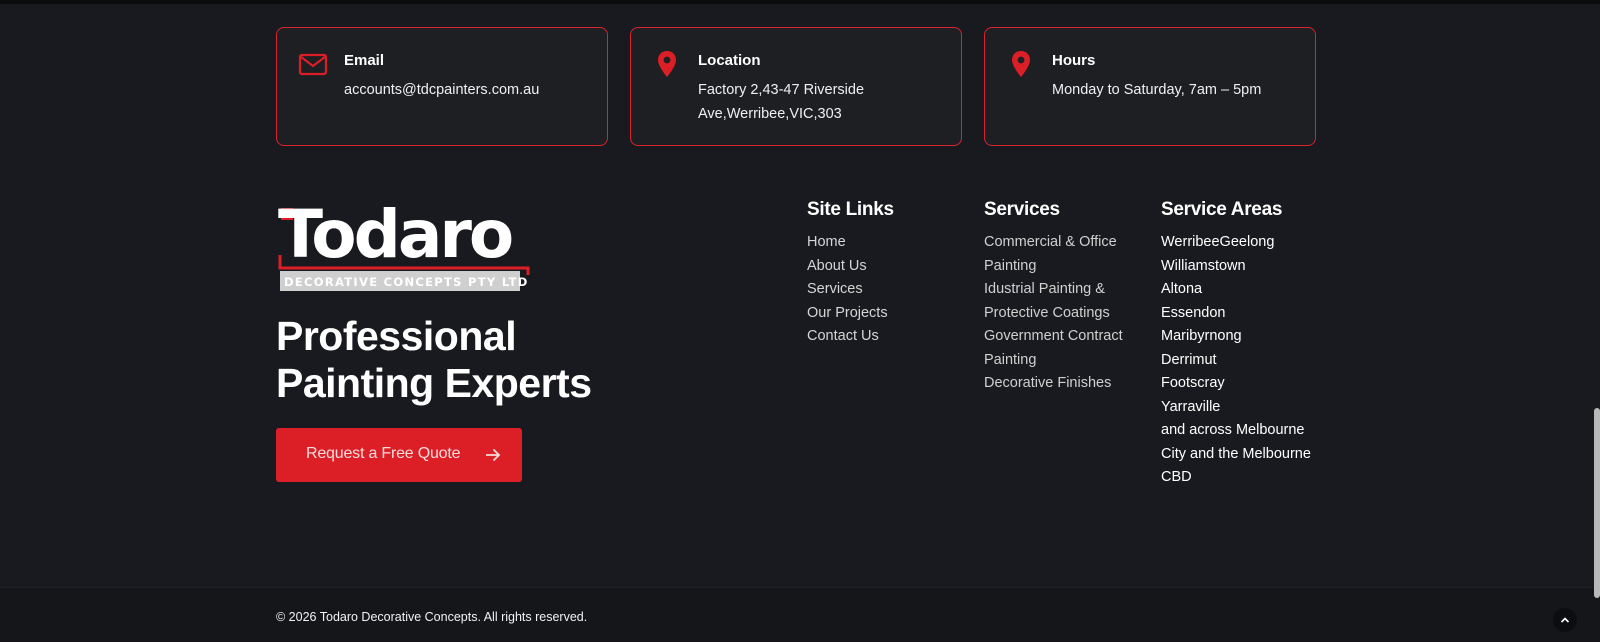  I want to click on scroll-to-top-button, so click(1565, 620).